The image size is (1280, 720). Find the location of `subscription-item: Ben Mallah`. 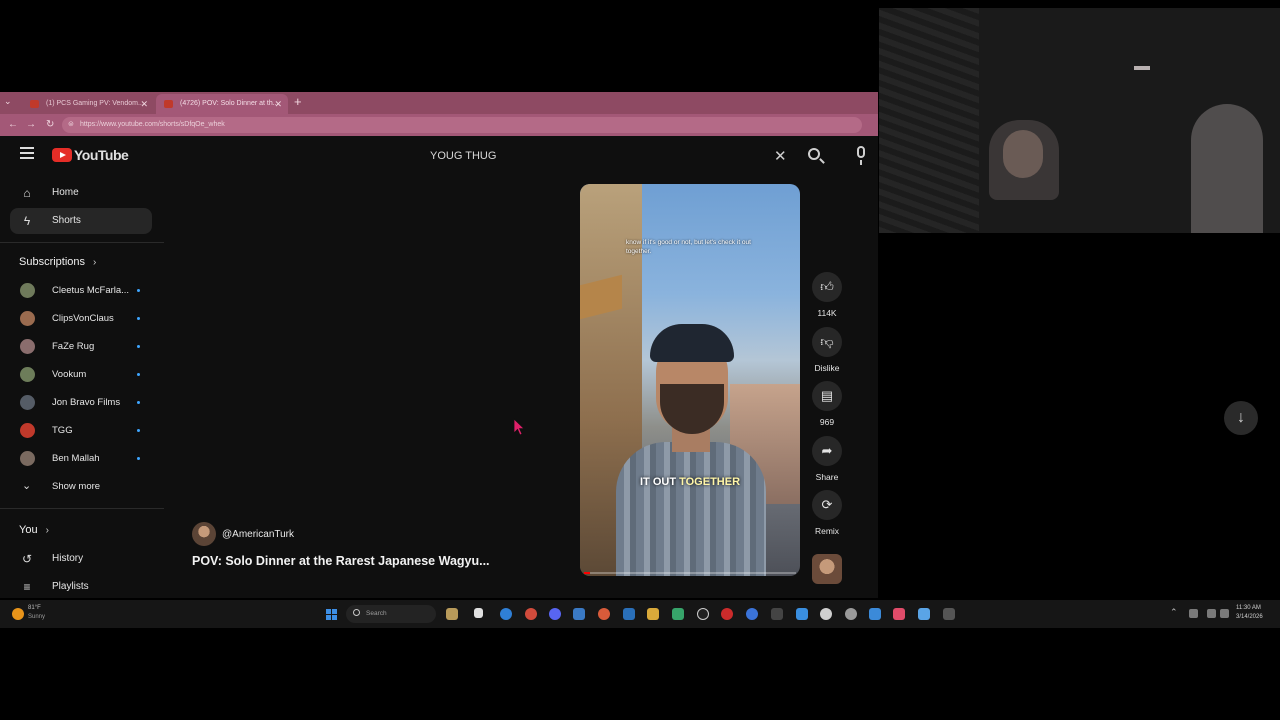

subscription-item: Ben Mallah is located at coordinates (81, 458).